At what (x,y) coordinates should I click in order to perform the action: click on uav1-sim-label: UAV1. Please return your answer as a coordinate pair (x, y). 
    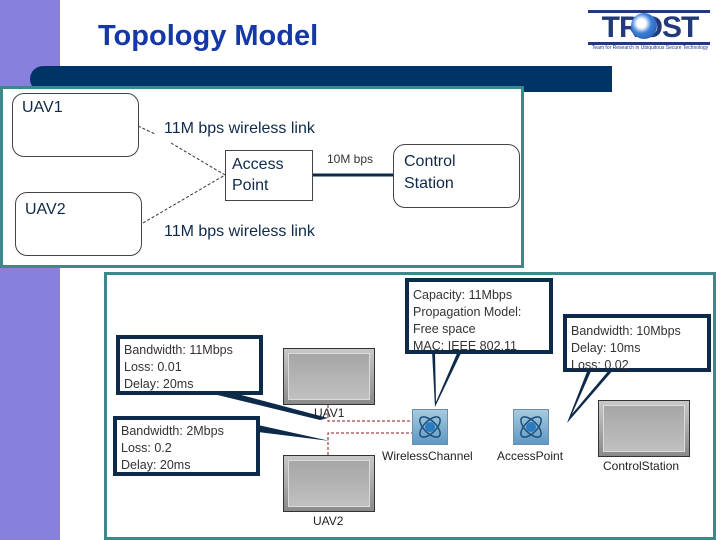
    Looking at the image, I should click on (329, 413).